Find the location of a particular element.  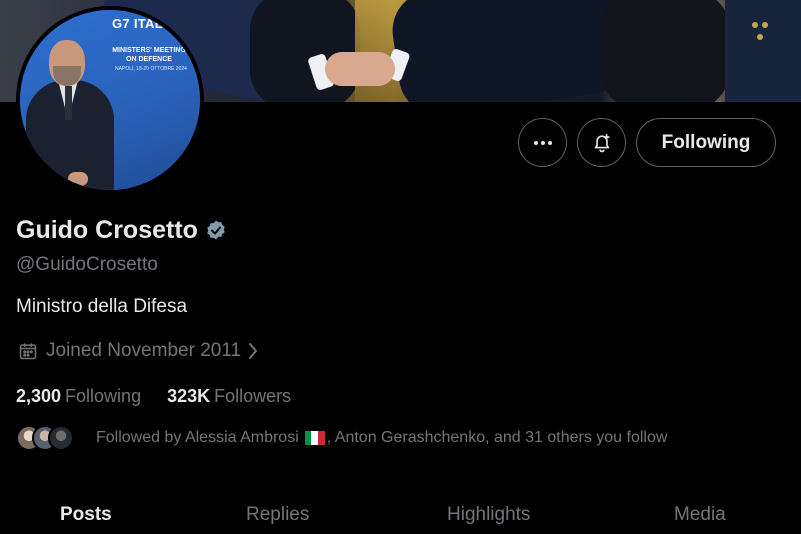

chevron-right-icon is located at coordinates (253, 351).